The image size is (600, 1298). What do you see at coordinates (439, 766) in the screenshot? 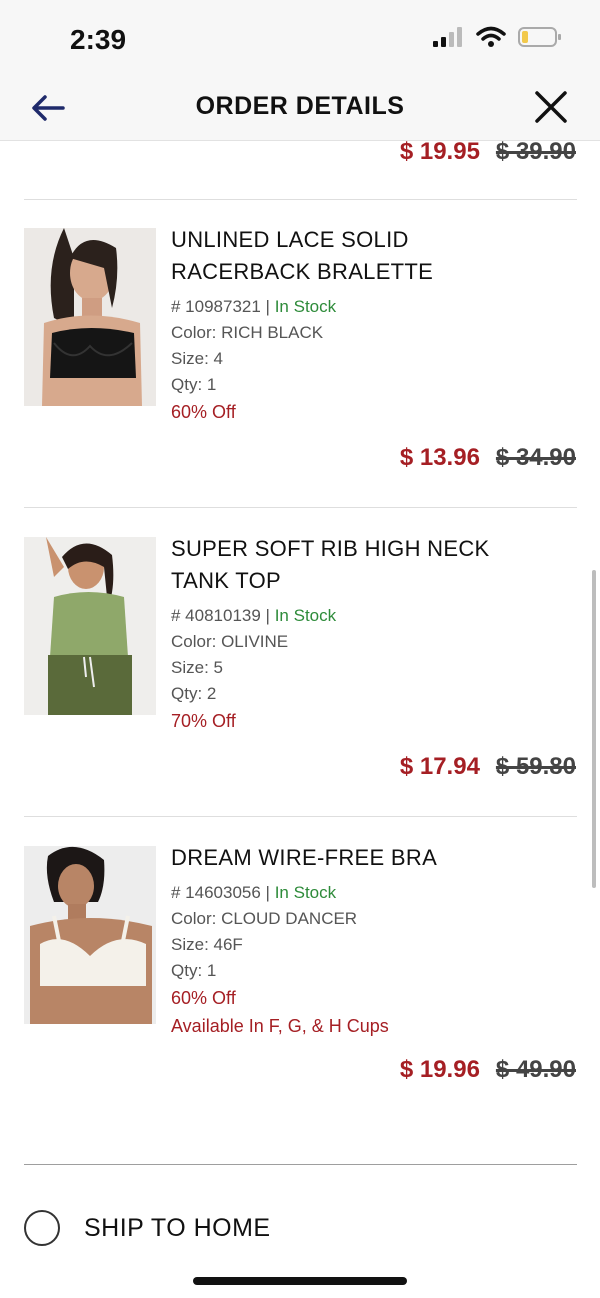
I see `sale-price: $ 17.94` at bounding box center [439, 766].